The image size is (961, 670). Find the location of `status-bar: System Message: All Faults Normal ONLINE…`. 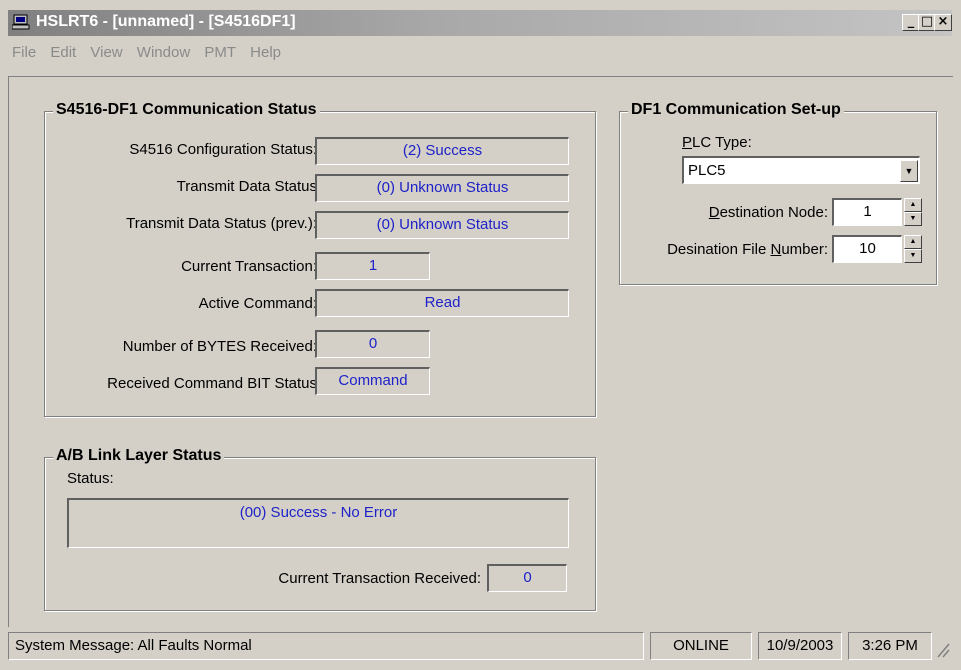

status-bar: System Message: All Faults Normal ONLINE… is located at coordinates (480, 647).